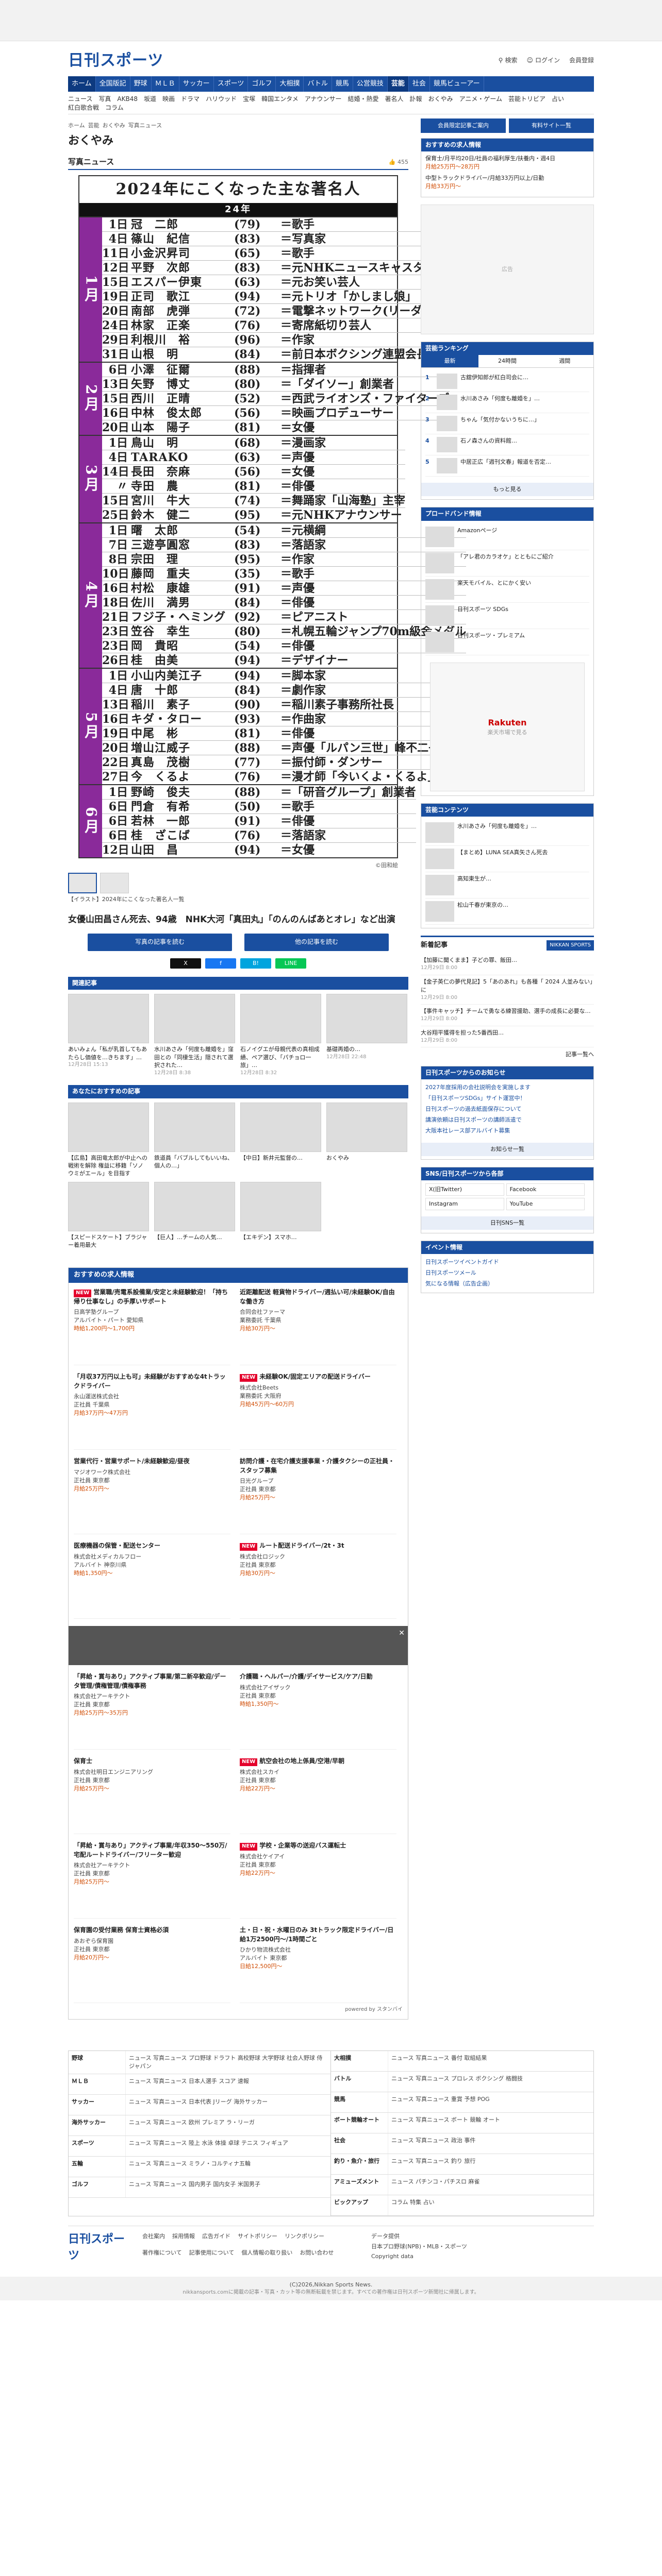 This screenshot has height=2576, width=662. Describe the element at coordinates (231, 84) in the screenshot. I see `nav-item: スポーツ` at that location.